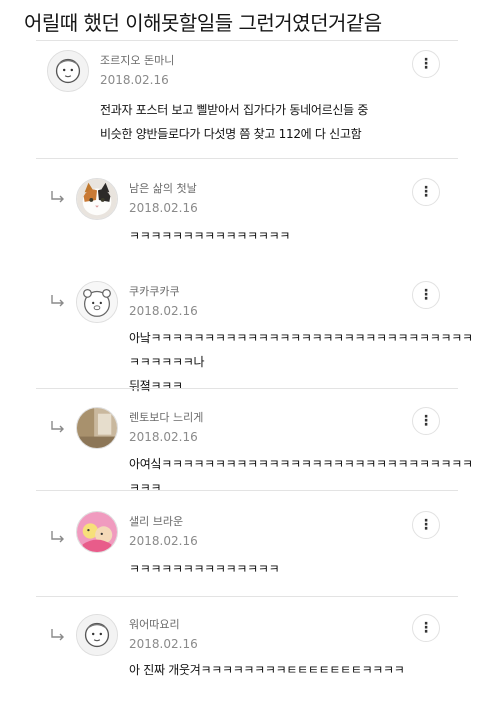 The width and height of the screenshot is (480, 706). I want to click on comment-line: 전과자 포스터 보고 삘받아서 집가다가 동네어르신들 중, so click(234, 110).